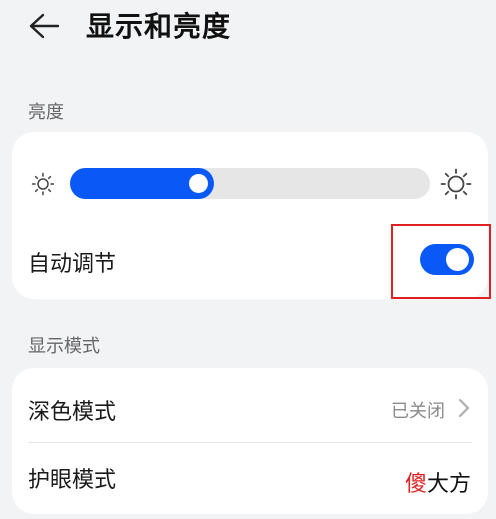 The width and height of the screenshot is (496, 519). What do you see at coordinates (449, 484) in the screenshot?
I see `watermark-black-part: 大方` at bounding box center [449, 484].